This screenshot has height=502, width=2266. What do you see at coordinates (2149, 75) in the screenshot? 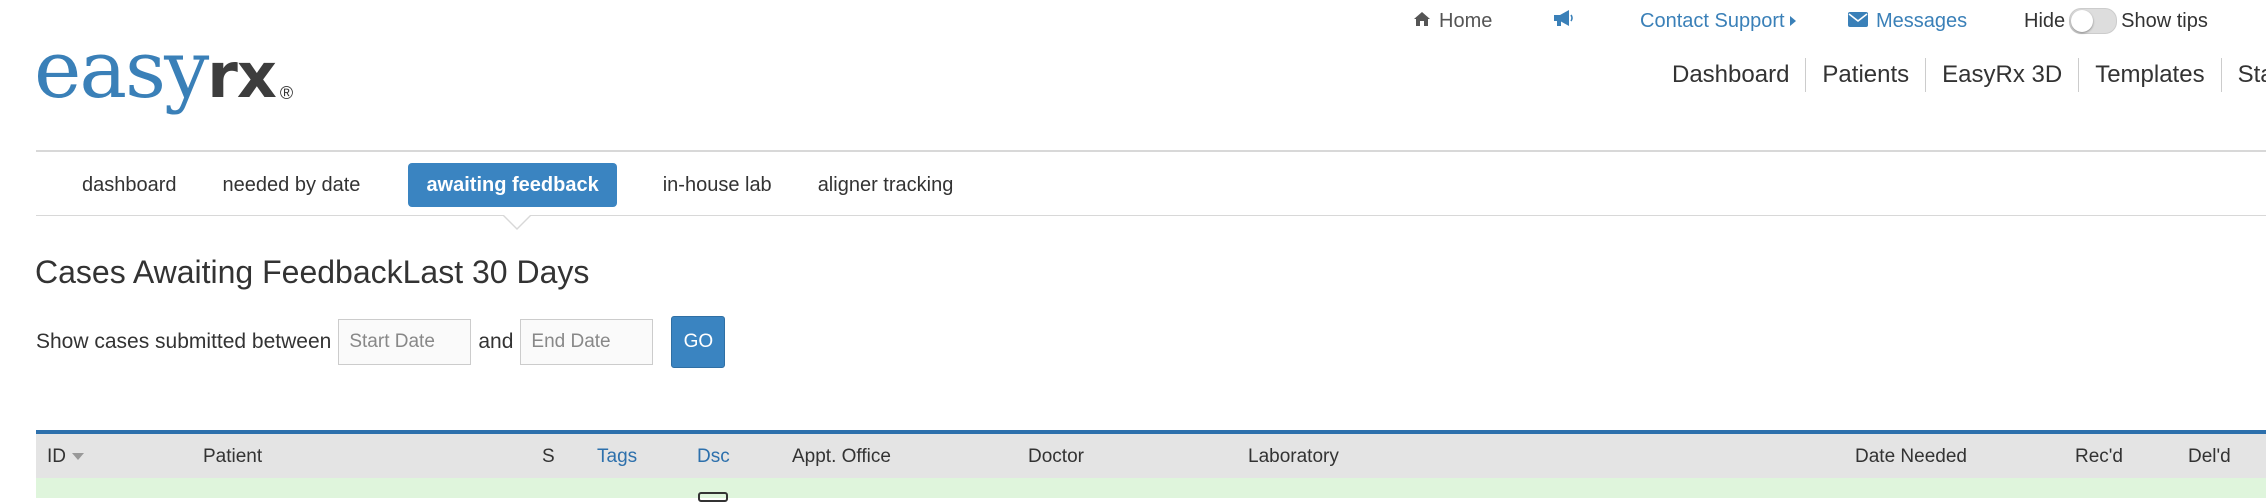
I see `nav-templates: Templates` at bounding box center [2149, 75].